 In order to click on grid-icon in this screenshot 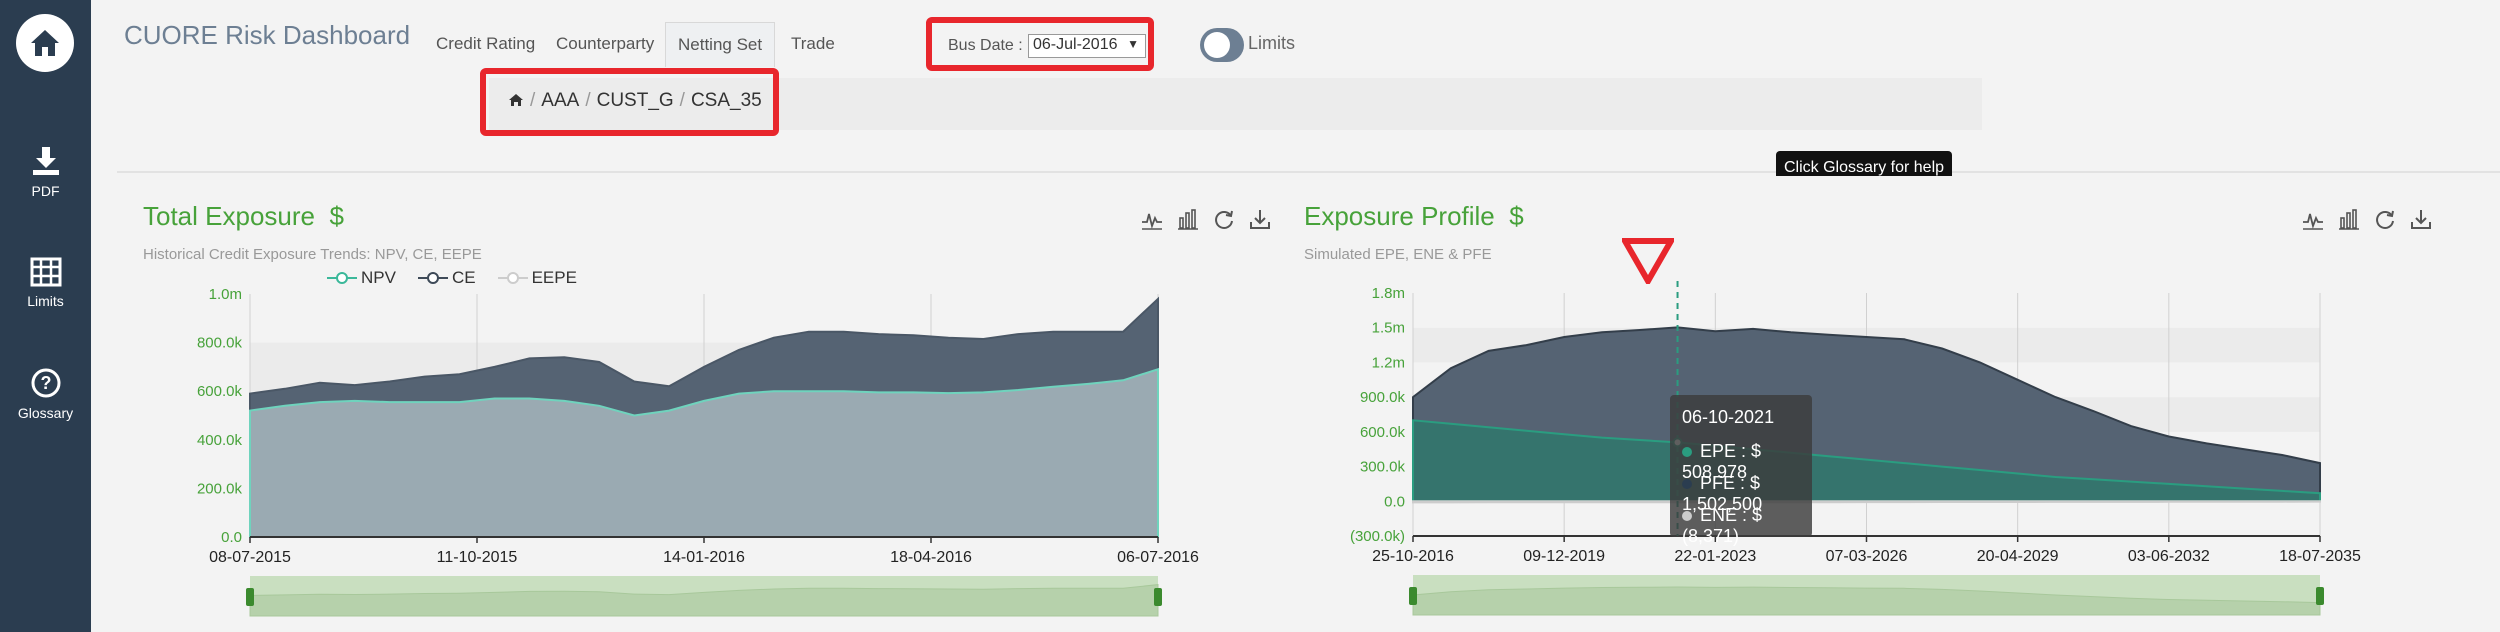, I will do `click(45, 272)`.